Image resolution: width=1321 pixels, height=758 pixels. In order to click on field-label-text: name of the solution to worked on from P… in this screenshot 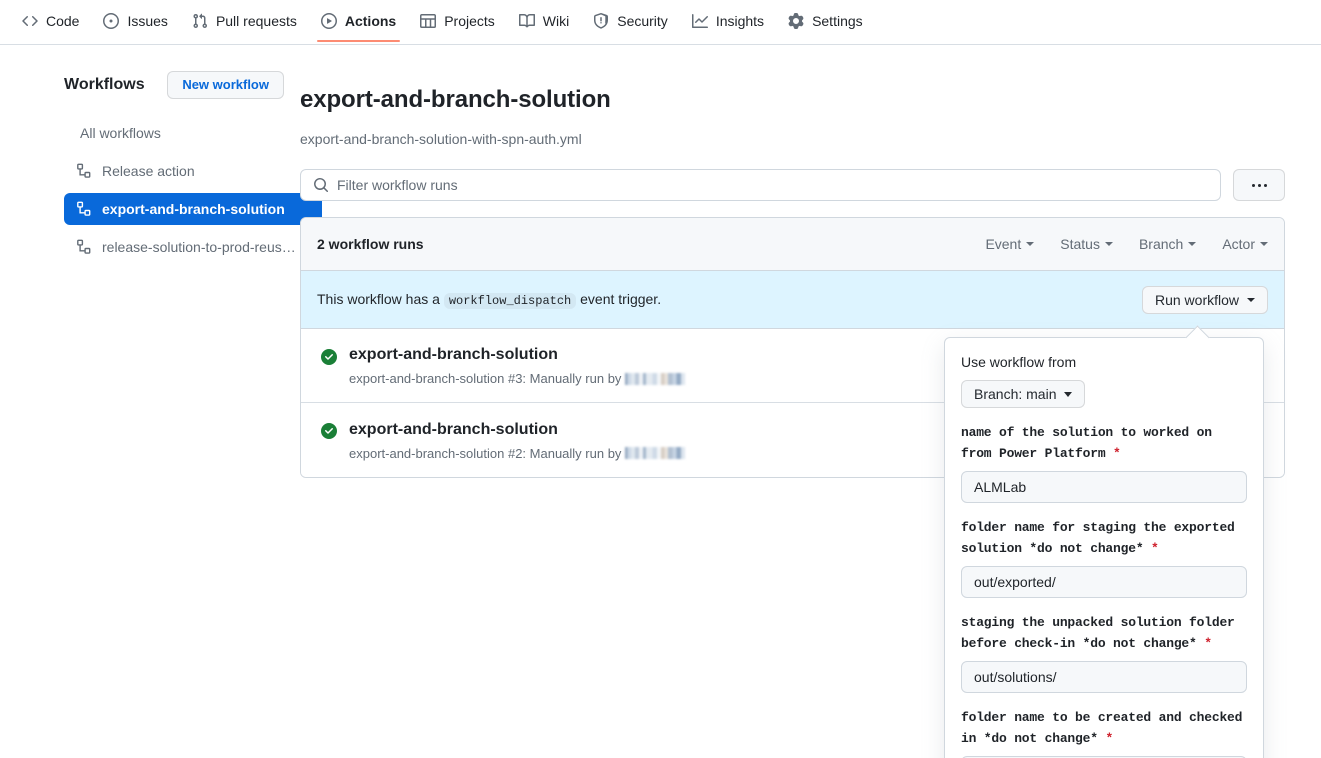, I will do `click(1086, 443)`.